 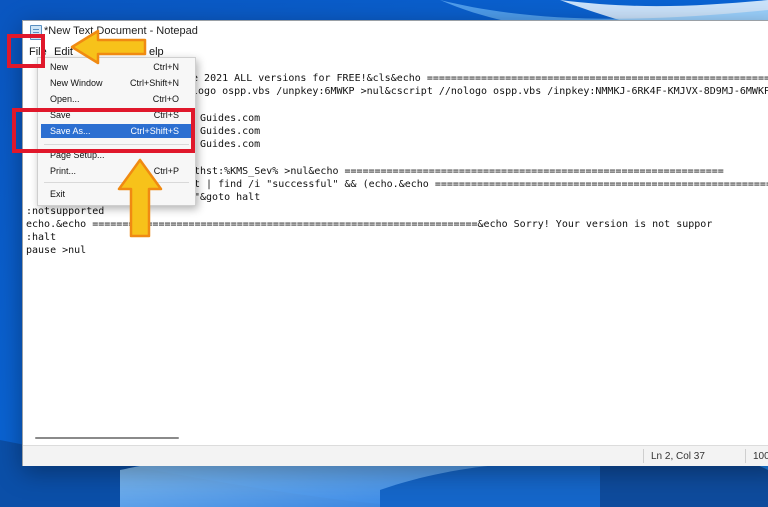 What do you see at coordinates (116, 133) in the screenshot?
I see `annotation-arrows` at bounding box center [116, 133].